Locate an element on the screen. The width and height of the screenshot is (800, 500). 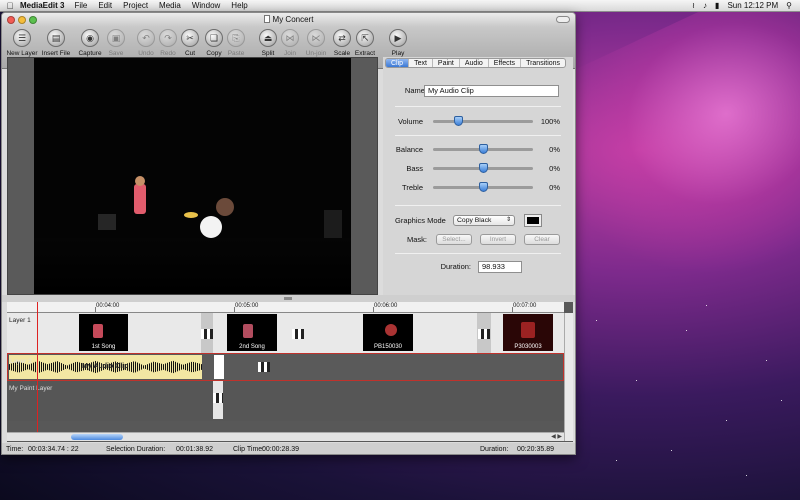
singer-head is located at coordinates (140, 181).